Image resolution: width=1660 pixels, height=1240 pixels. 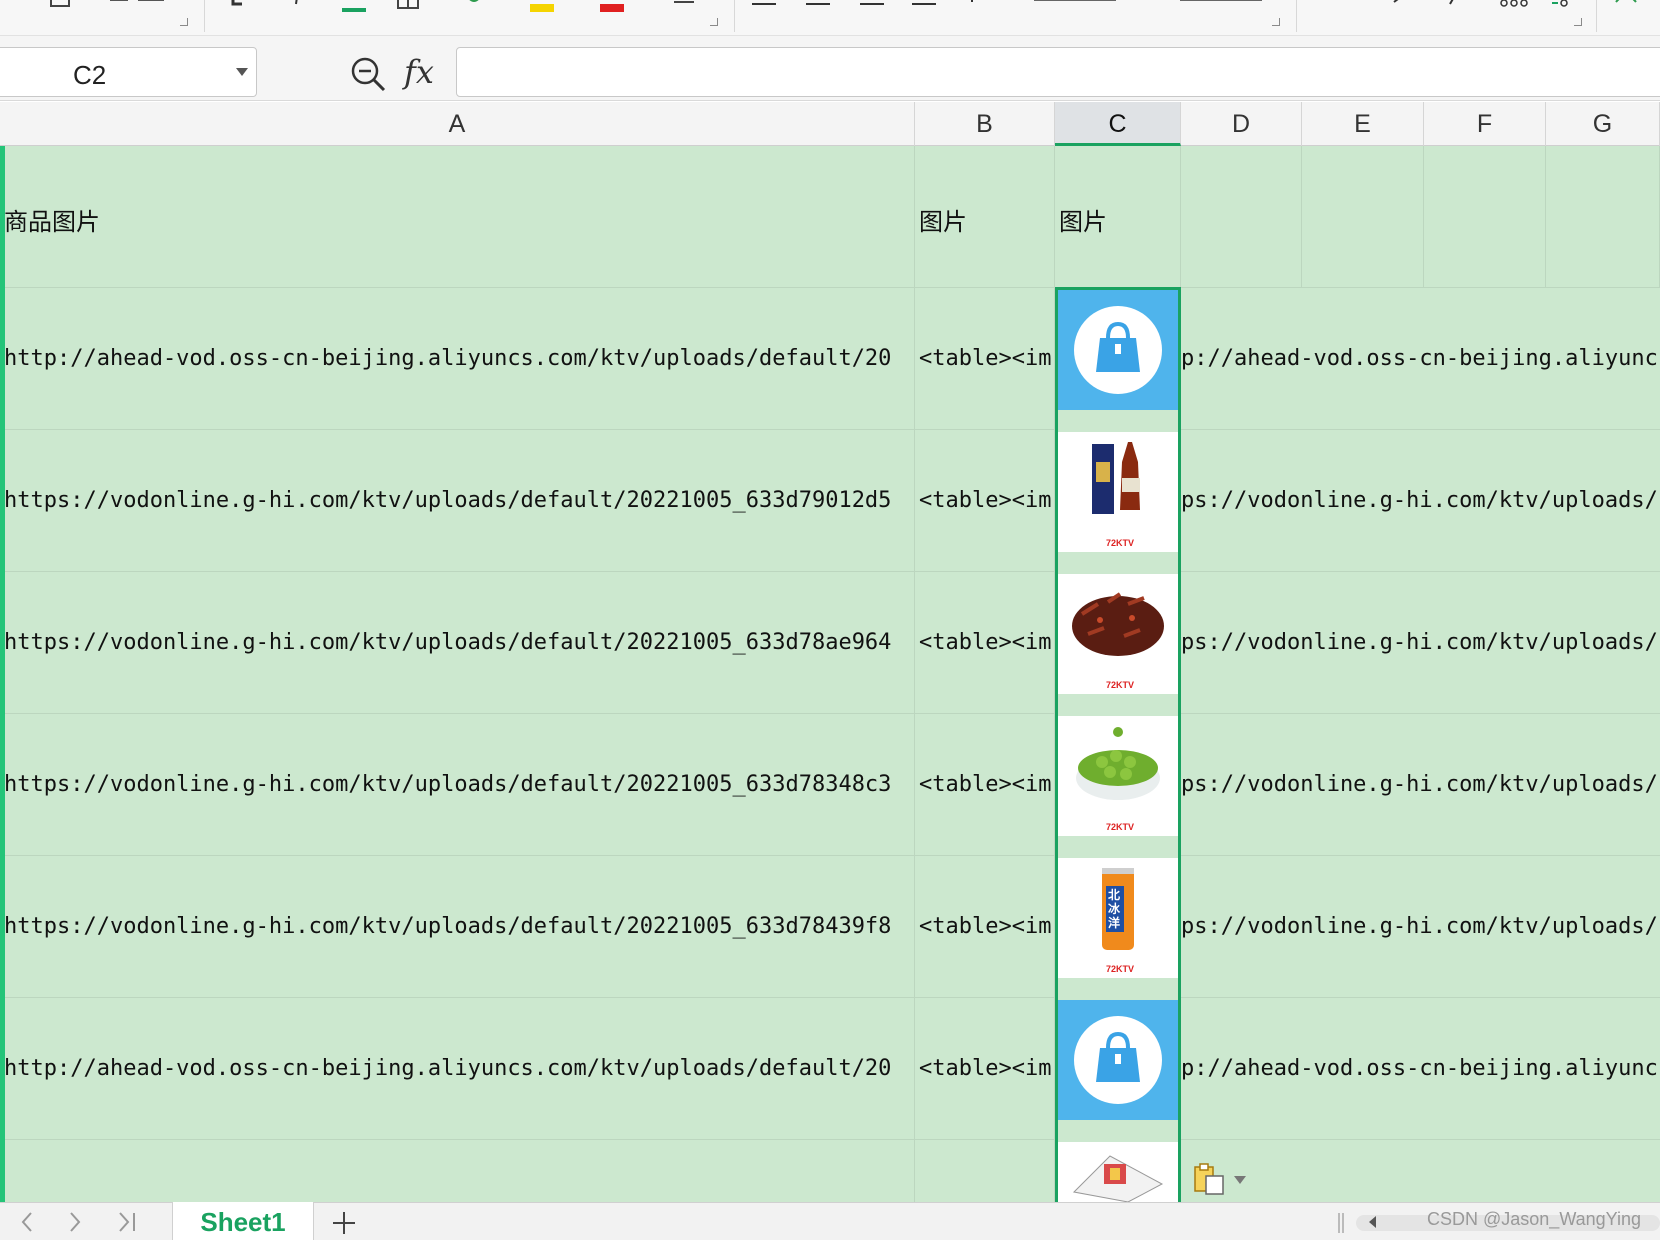 What do you see at coordinates (1221, 6) in the screenshot?
I see `wrap-text-icon` at bounding box center [1221, 6].